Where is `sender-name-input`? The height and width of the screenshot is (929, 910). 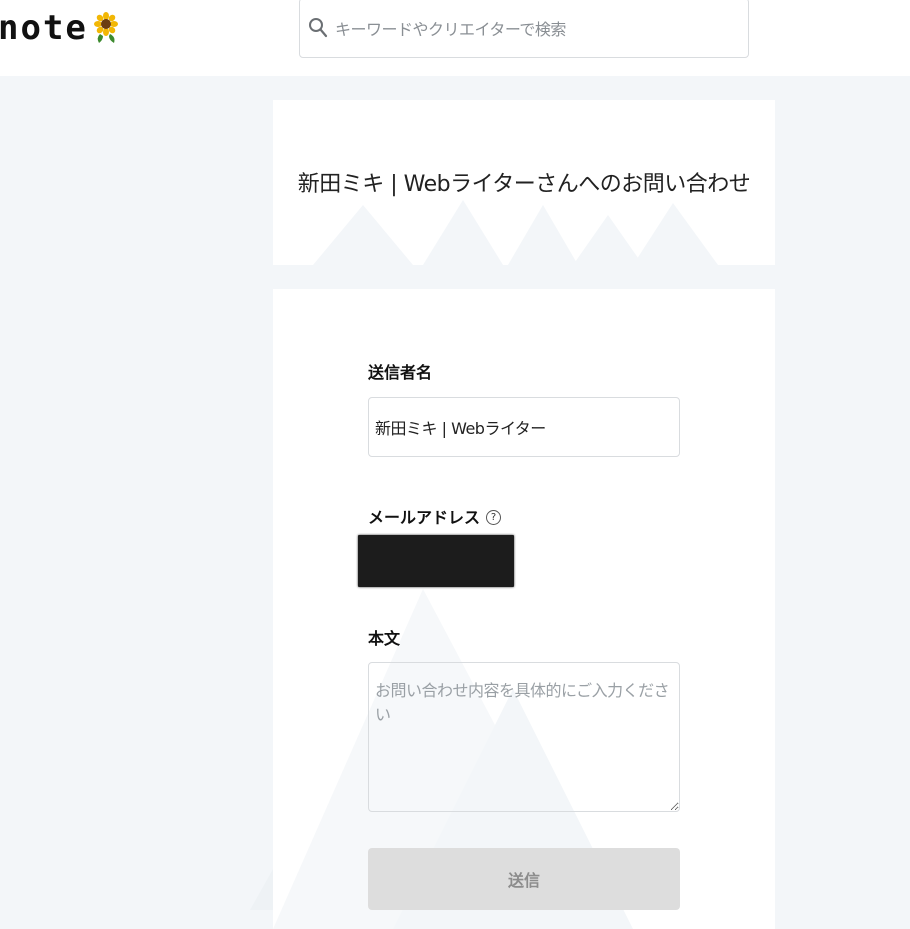 sender-name-input is located at coordinates (524, 427).